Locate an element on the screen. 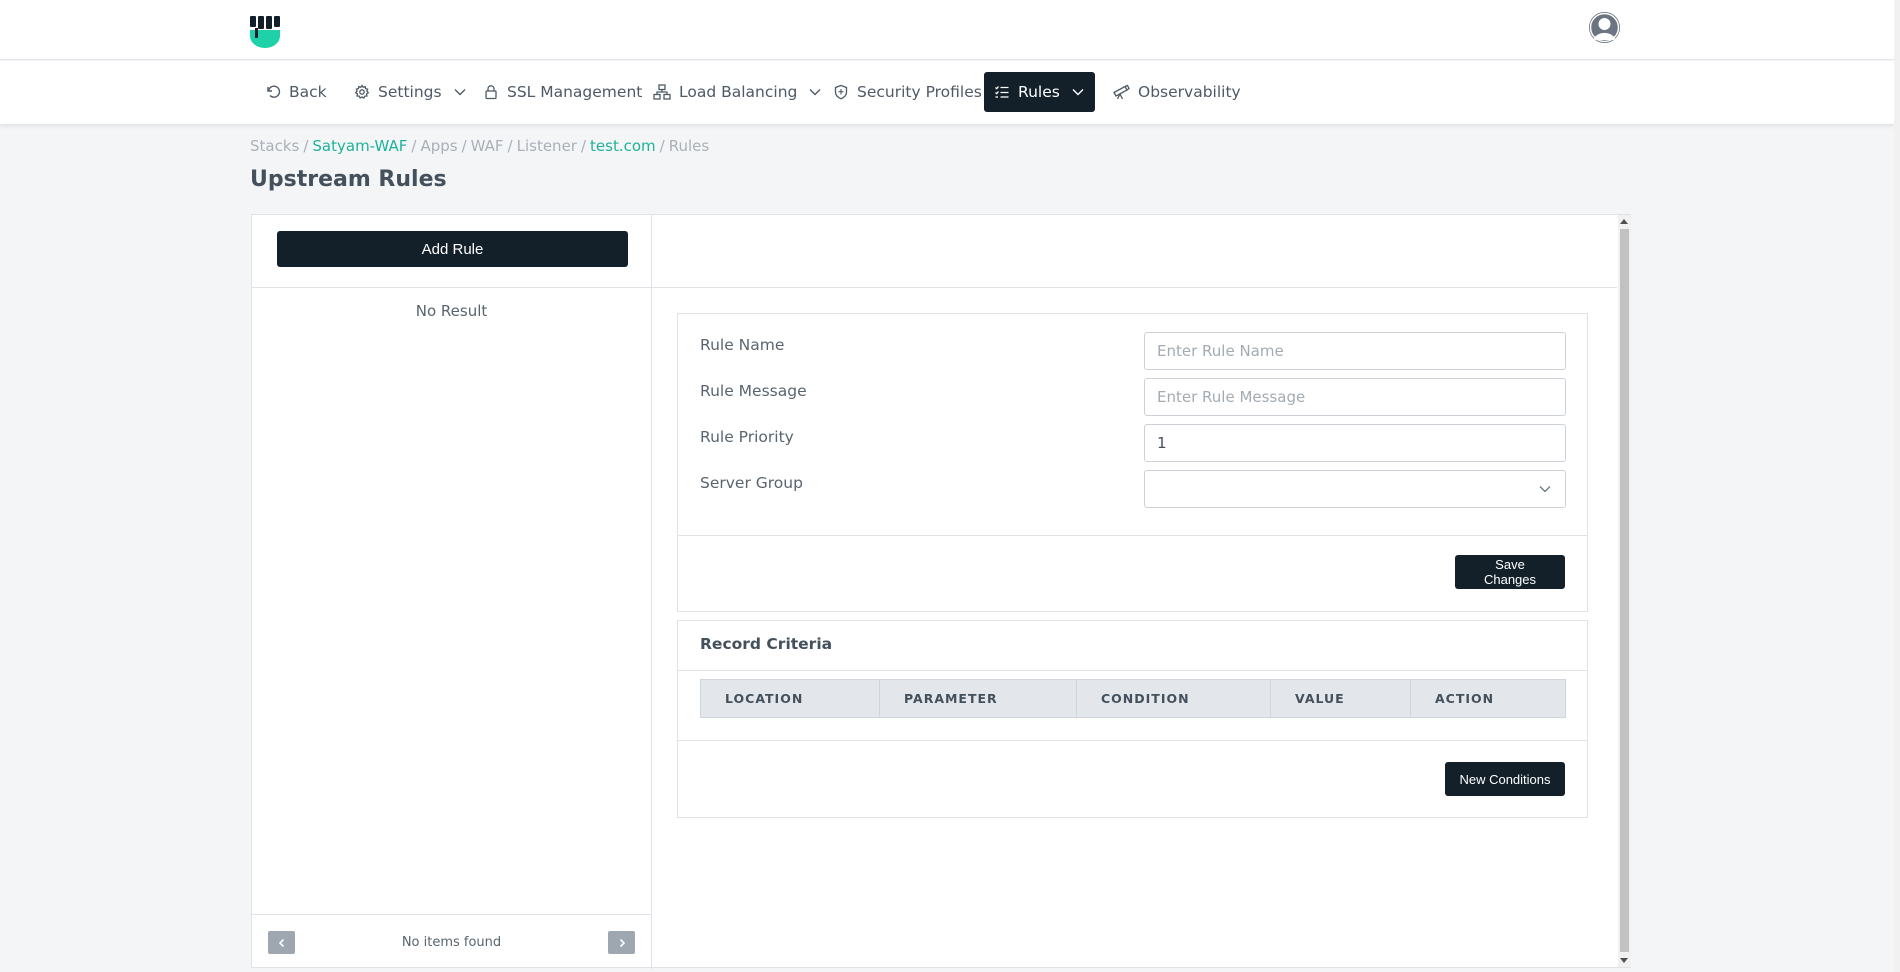 The height and width of the screenshot is (972, 1900). list-check-icon is located at coordinates (1002, 92).